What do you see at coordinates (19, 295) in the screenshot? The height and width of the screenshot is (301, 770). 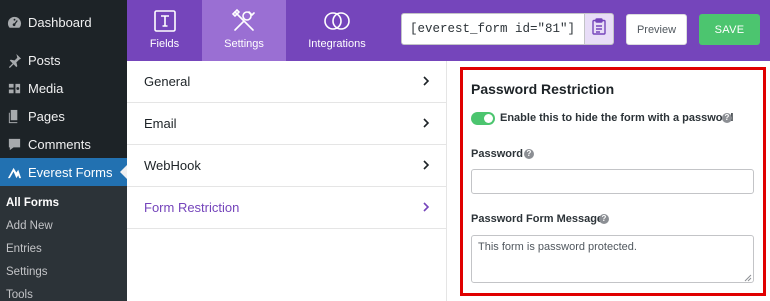 I see `submenu-tools: Tools` at bounding box center [19, 295].